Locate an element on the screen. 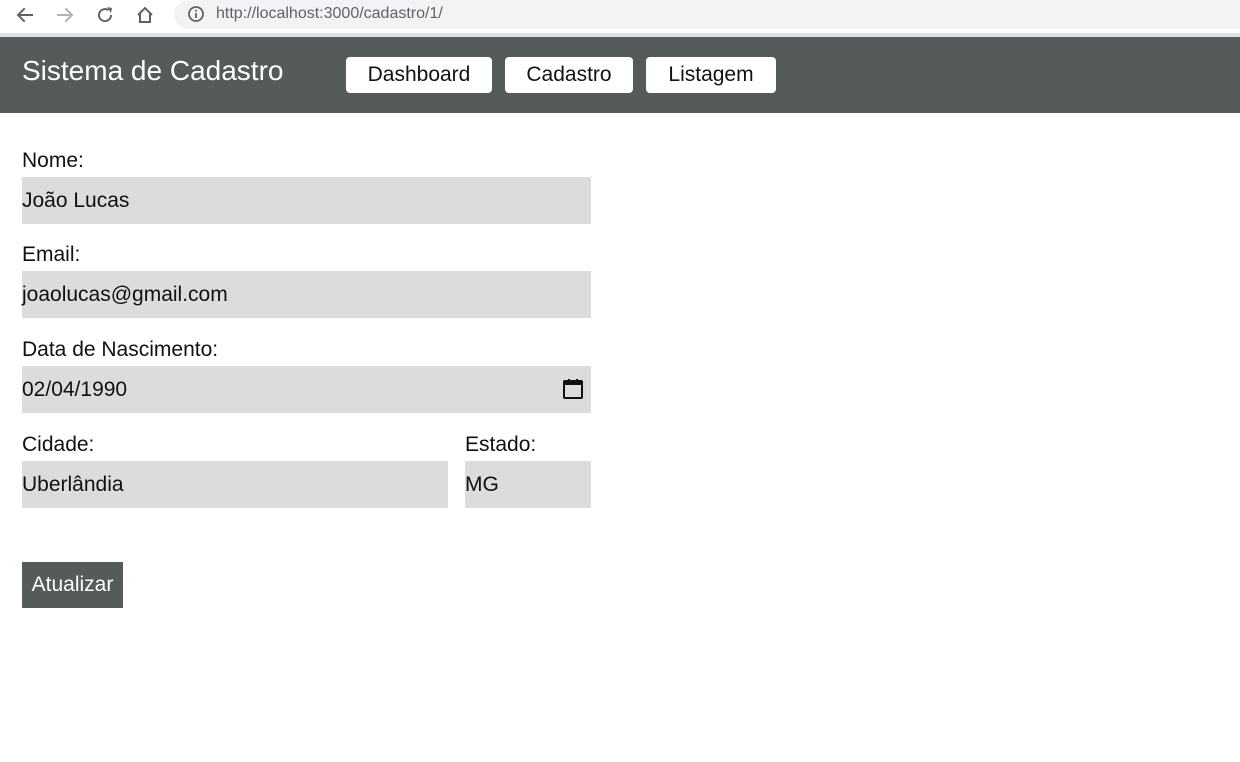  url-text: http://localhost:3000/cadastro/1/ is located at coordinates (329, 14).